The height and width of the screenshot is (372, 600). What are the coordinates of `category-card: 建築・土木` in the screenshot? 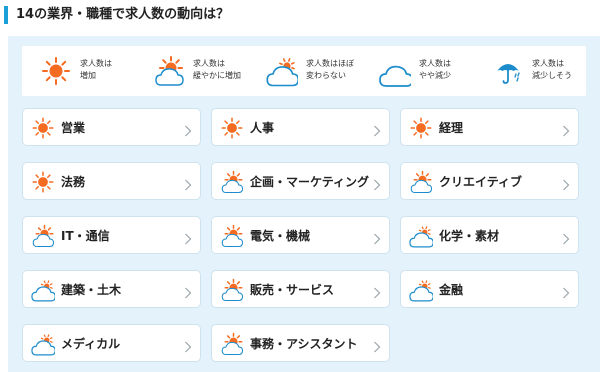 It's located at (111, 289).